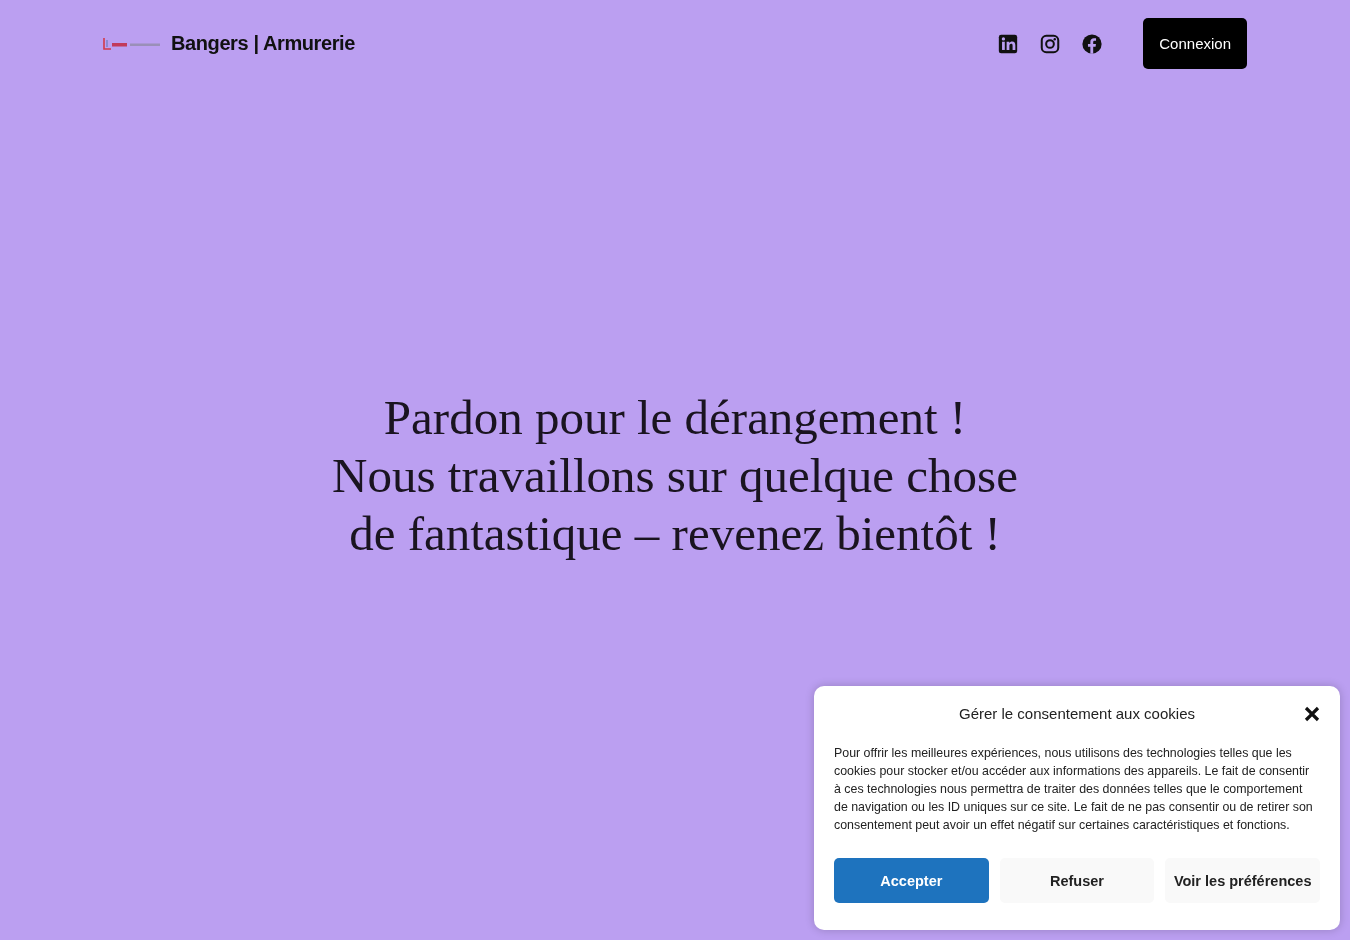 The width and height of the screenshot is (1350, 940). What do you see at coordinates (1092, 43) in the screenshot?
I see `facebook-icon` at bounding box center [1092, 43].